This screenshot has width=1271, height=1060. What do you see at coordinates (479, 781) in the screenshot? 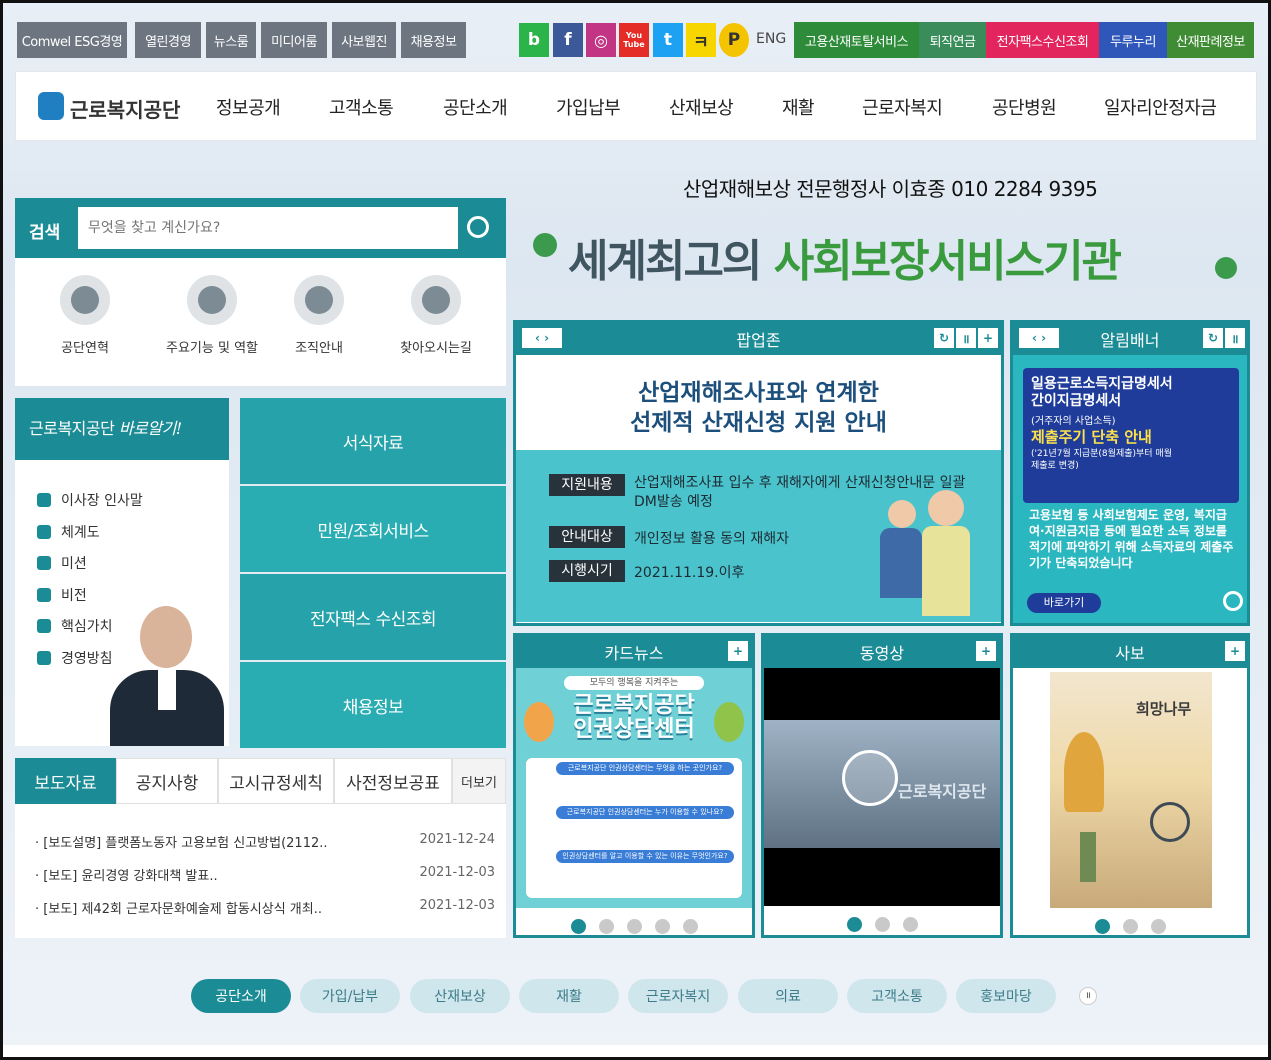
I see `more-link: 더보기` at bounding box center [479, 781].